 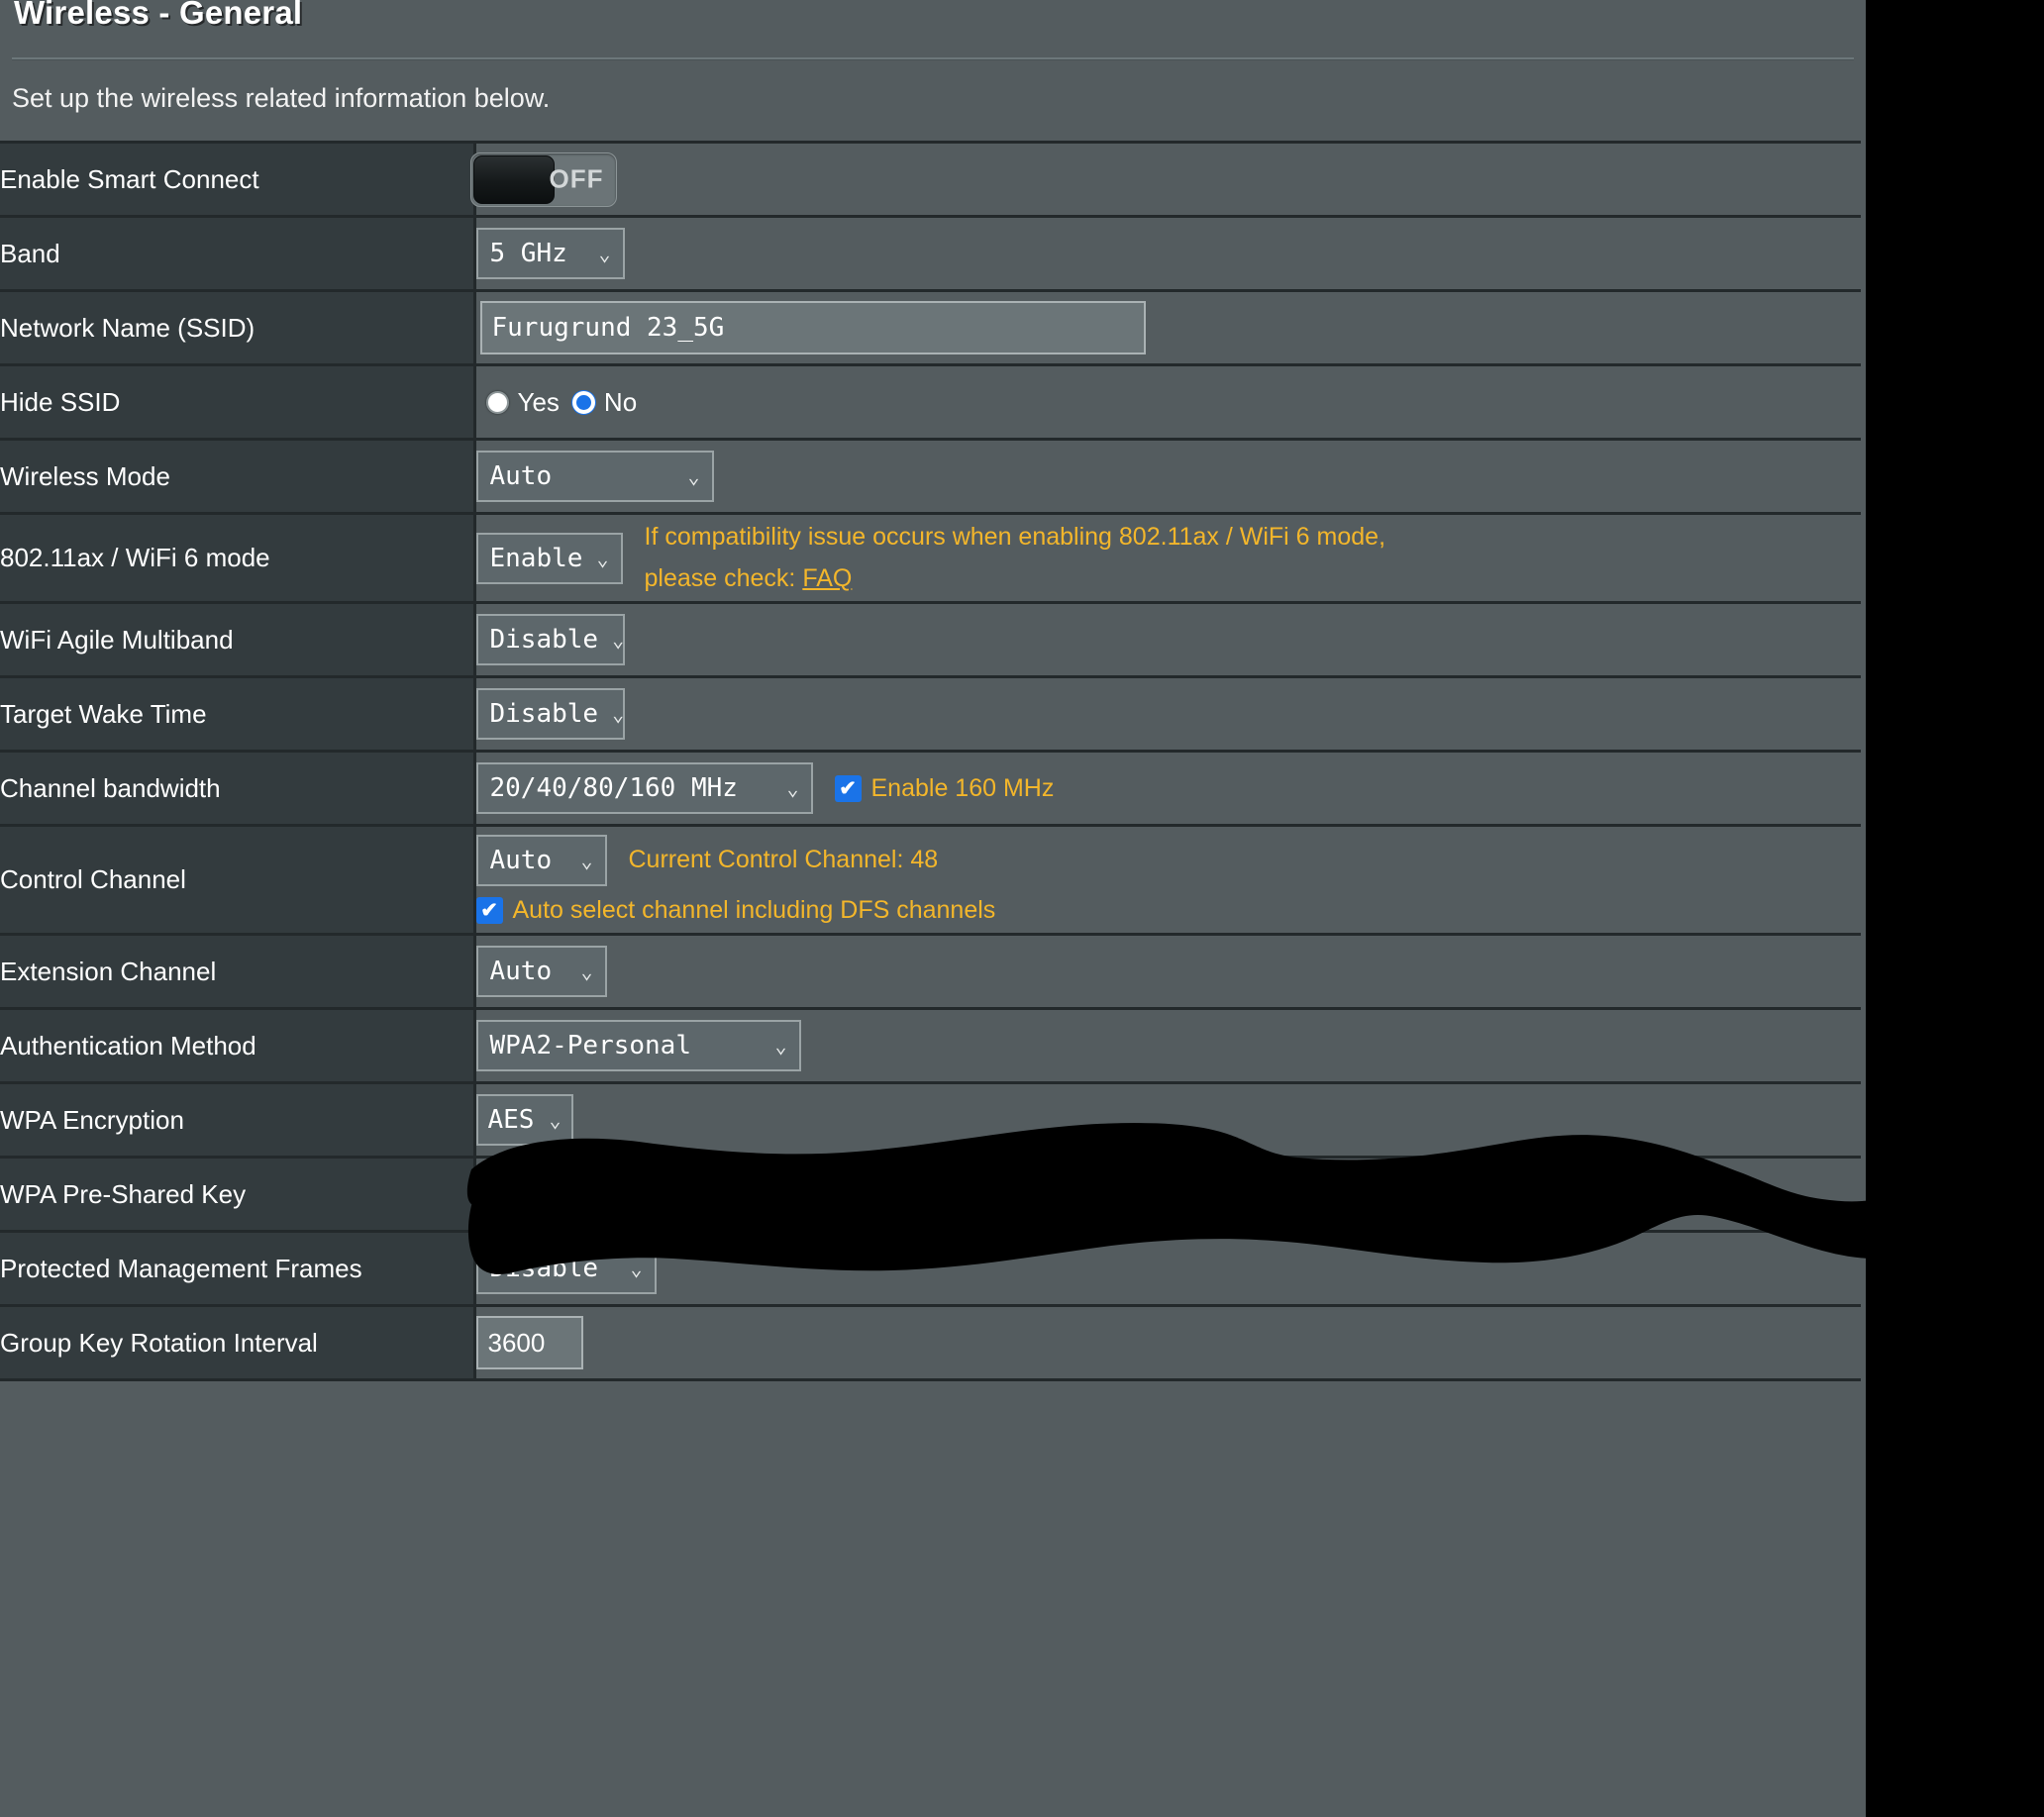 What do you see at coordinates (1167, 971) in the screenshot?
I see `value-extension-channel: Auto ⌄` at bounding box center [1167, 971].